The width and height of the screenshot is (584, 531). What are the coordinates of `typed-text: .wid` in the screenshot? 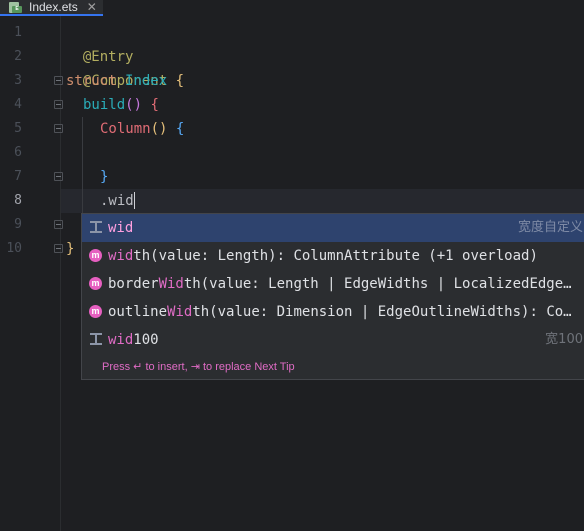 It's located at (117, 201).